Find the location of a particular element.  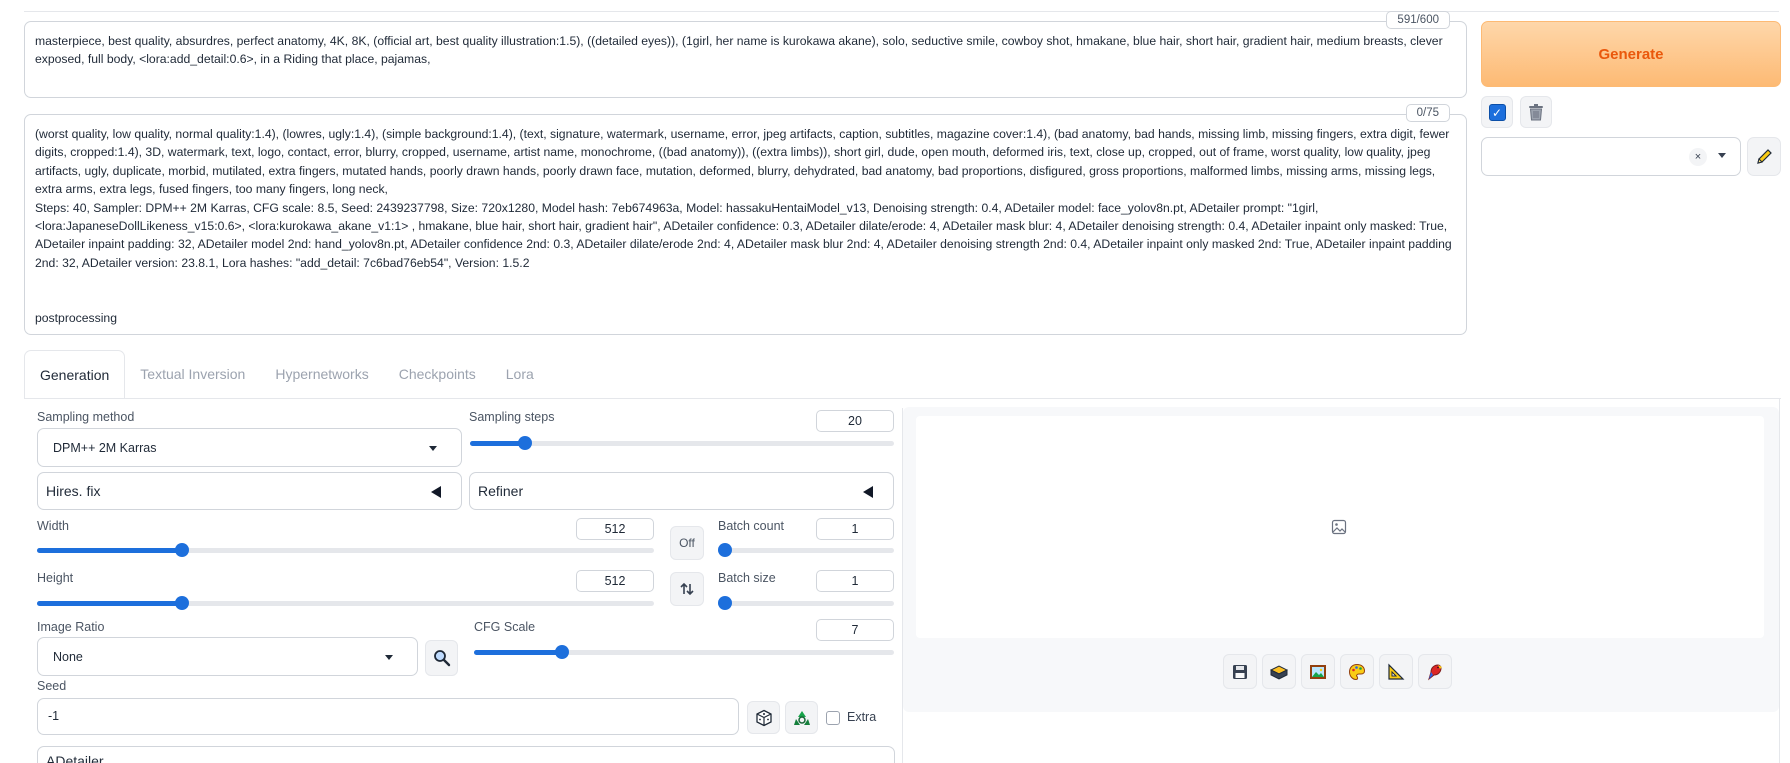

recycle-icon is located at coordinates (801, 717).